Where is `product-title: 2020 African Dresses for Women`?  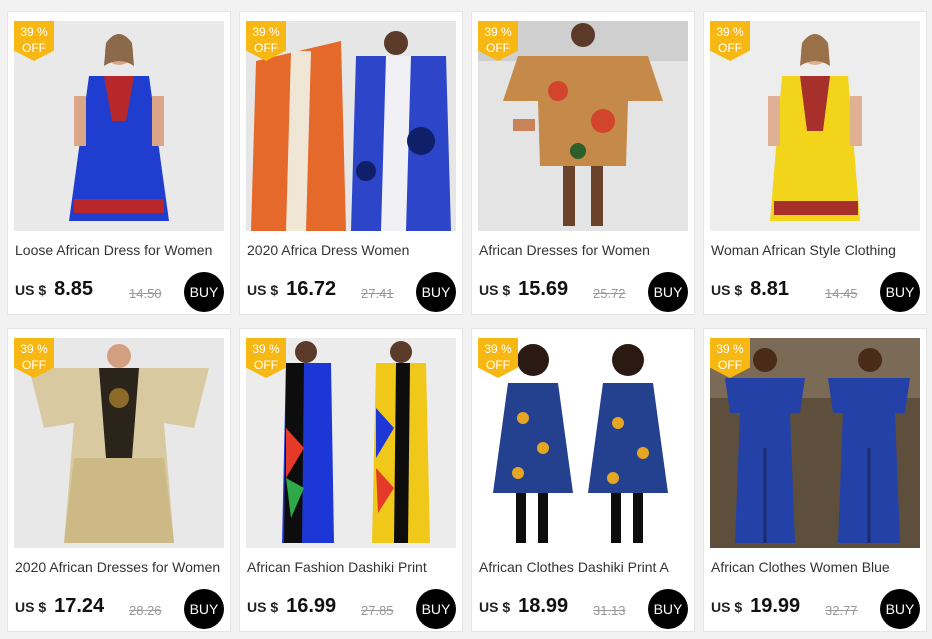
product-title: 2020 African Dresses for Women is located at coordinates (119, 567).